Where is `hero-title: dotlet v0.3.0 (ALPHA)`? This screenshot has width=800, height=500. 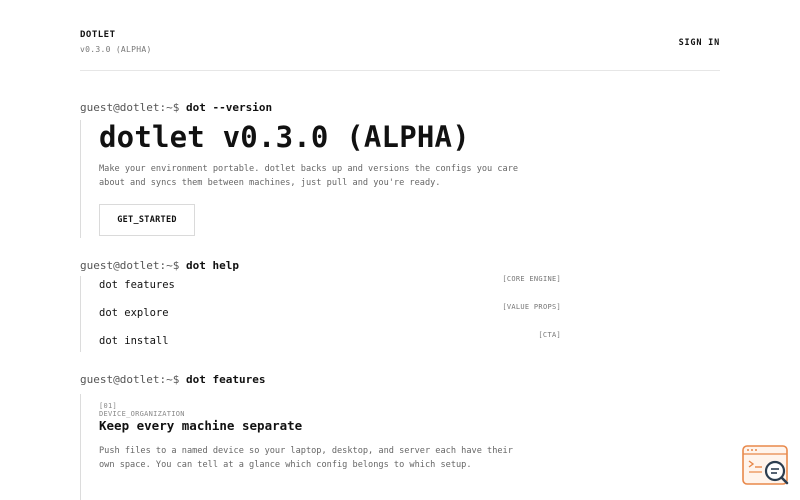 hero-title: dotlet v0.3.0 (ALPHA) is located at coordinates (284, 137).